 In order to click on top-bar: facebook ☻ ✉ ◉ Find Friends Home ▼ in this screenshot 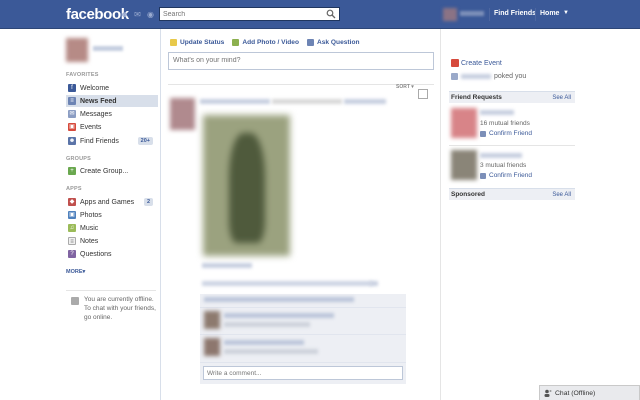, I will do `click(320, 14)`.